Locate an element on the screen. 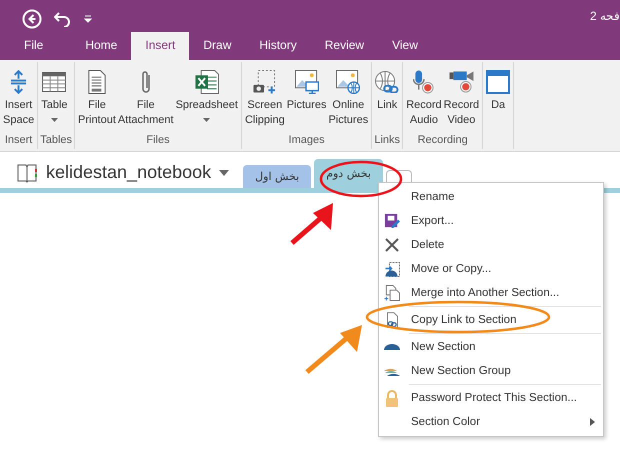  ribbon-button: Online Pictures is located at coordinates (348, 100).